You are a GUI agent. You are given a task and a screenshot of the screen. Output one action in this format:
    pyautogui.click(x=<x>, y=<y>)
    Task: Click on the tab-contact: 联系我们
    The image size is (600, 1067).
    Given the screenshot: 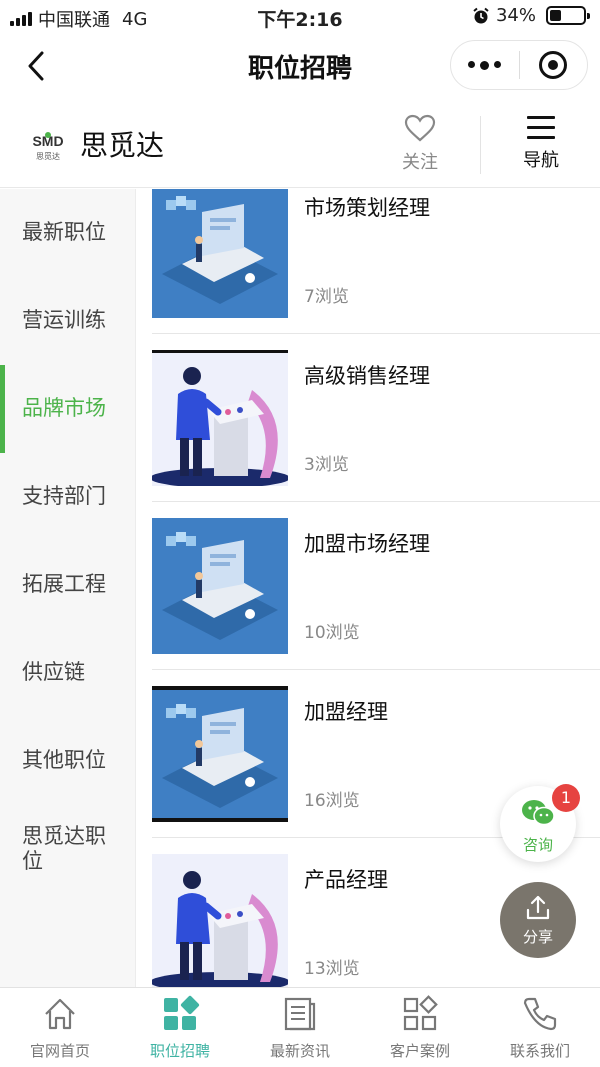 What is the action you would take?
    pyautogui.click(x=540, y=1027)
    